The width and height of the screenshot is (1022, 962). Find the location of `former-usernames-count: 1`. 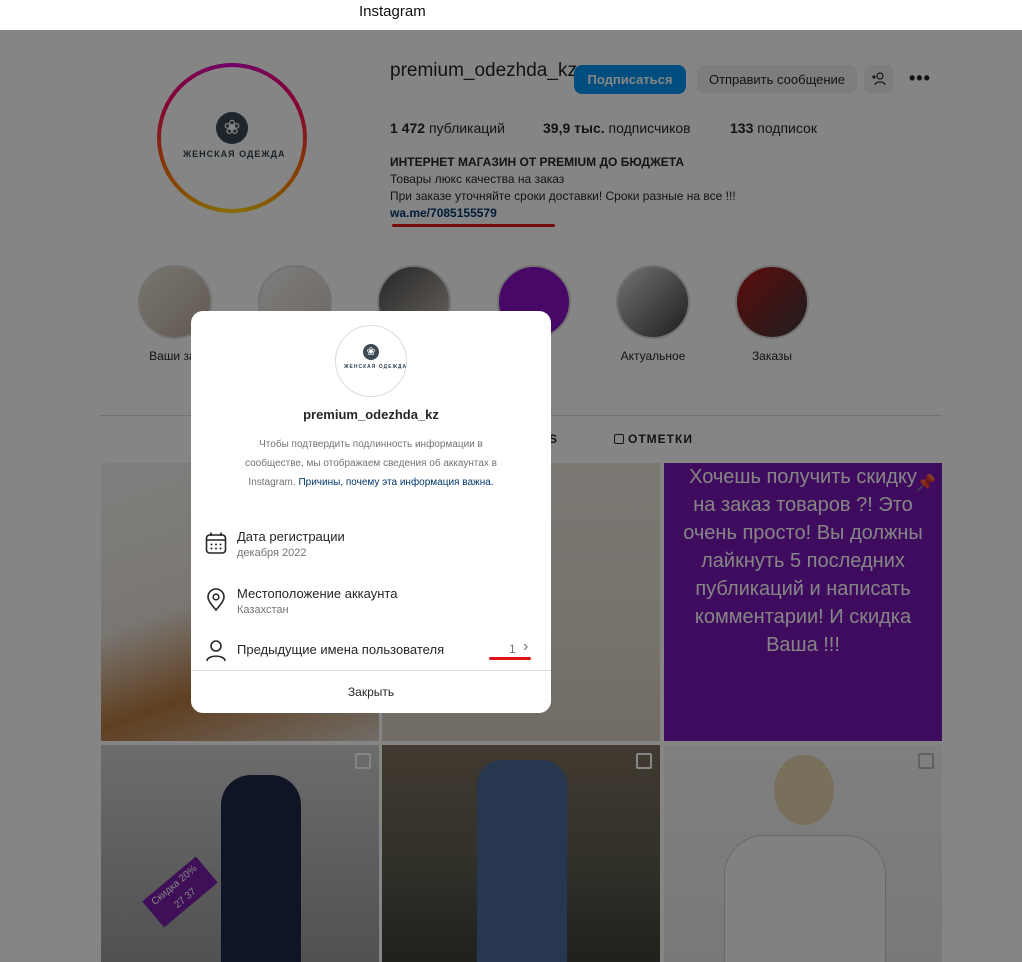

former-usernames-count: 1 is located at coordinates (512, 649).